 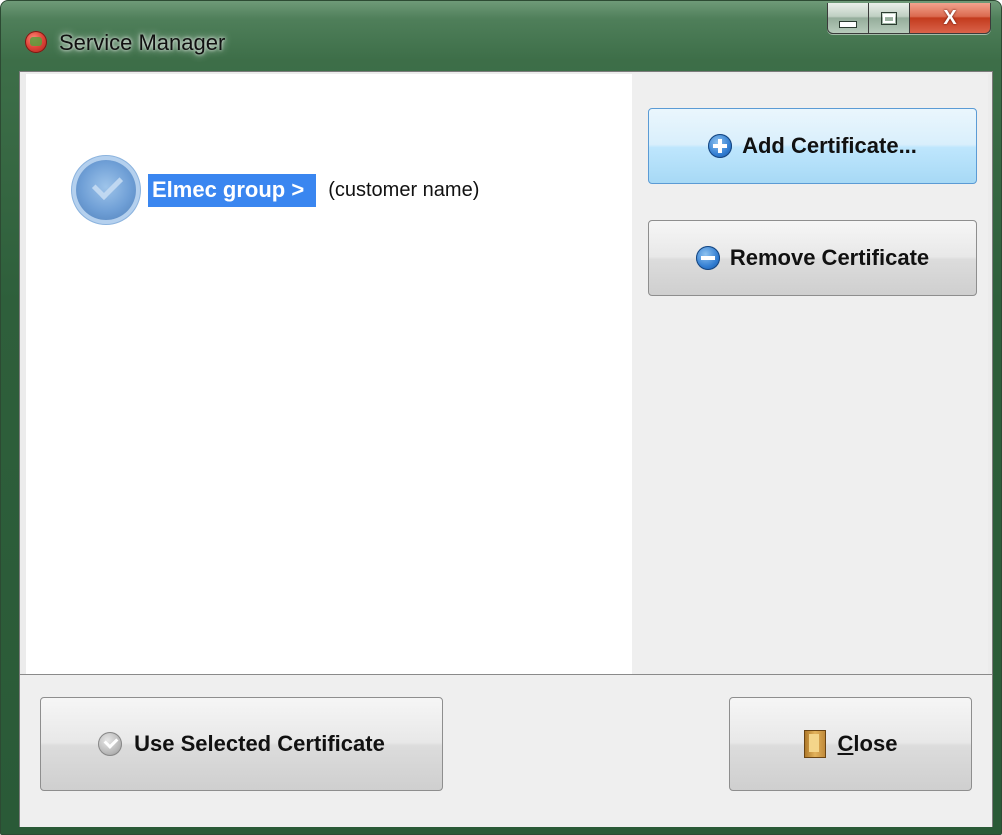 I want to click on use-selected-certificate-button: Use Selected Certificate, so click(x=241, y=744).